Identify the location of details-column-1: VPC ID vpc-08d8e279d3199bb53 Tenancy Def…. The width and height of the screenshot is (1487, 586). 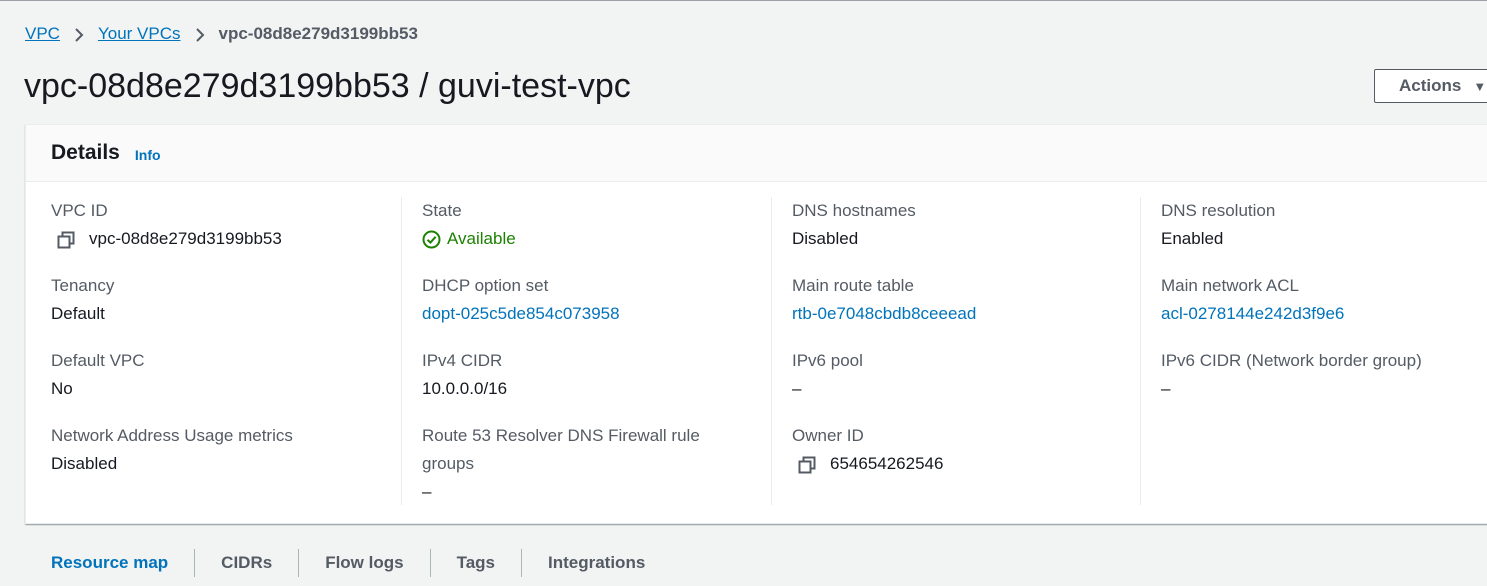
(226, 351).